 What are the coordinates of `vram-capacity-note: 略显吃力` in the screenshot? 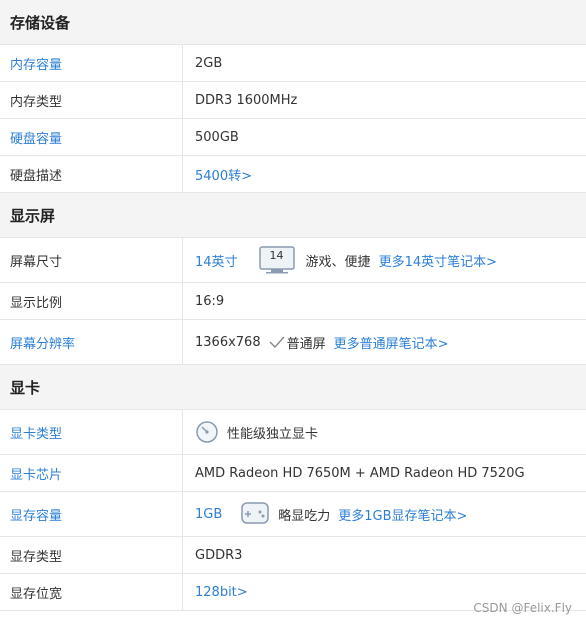 It's located at (304, 516).